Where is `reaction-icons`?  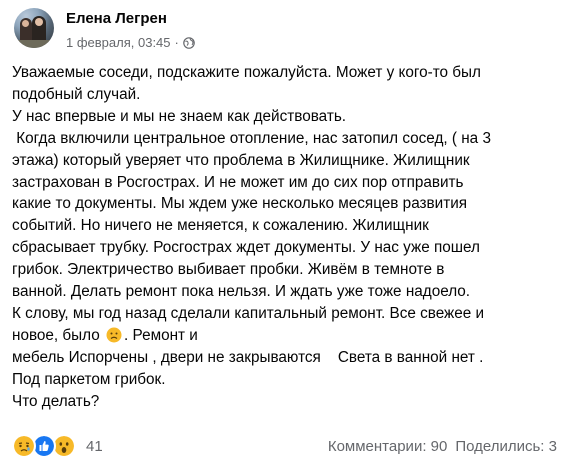 reaction-icons is located at coordinates (44, 446).